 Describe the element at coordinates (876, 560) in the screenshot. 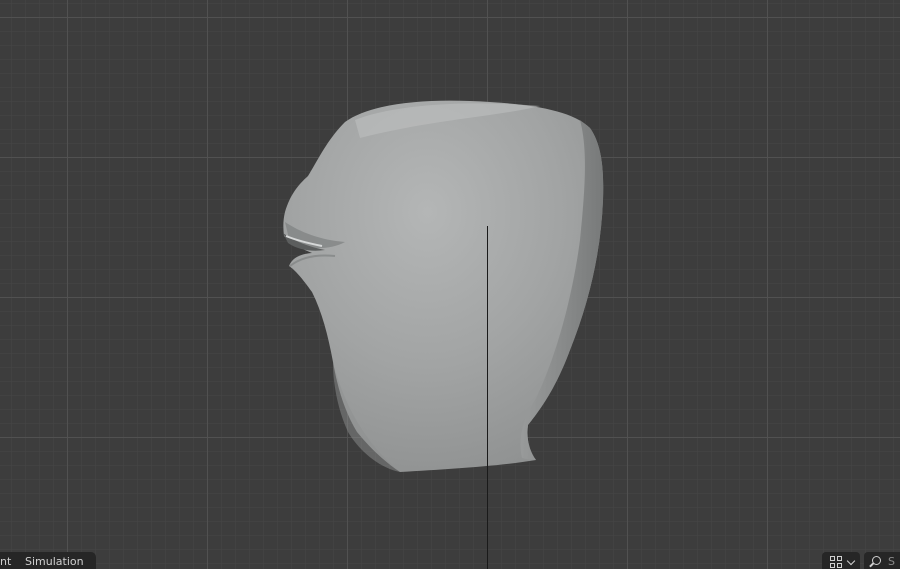

I see `search-icon` at that location.